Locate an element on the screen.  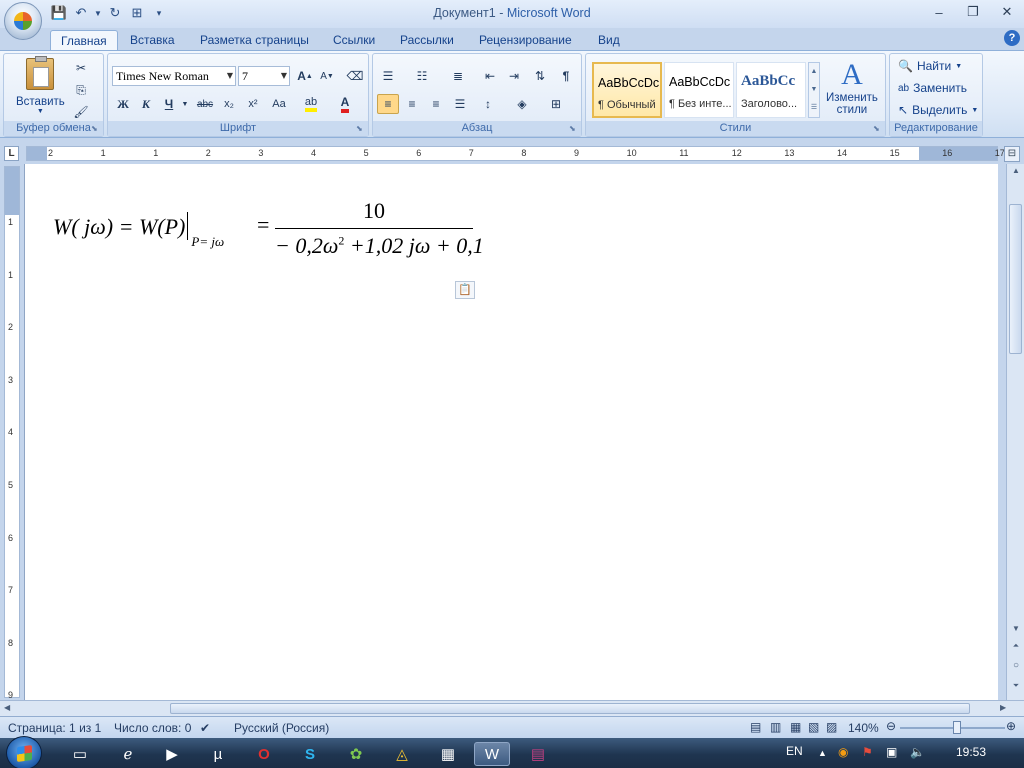
borders-icon: ⊞ is located at coordinates (556, 104).